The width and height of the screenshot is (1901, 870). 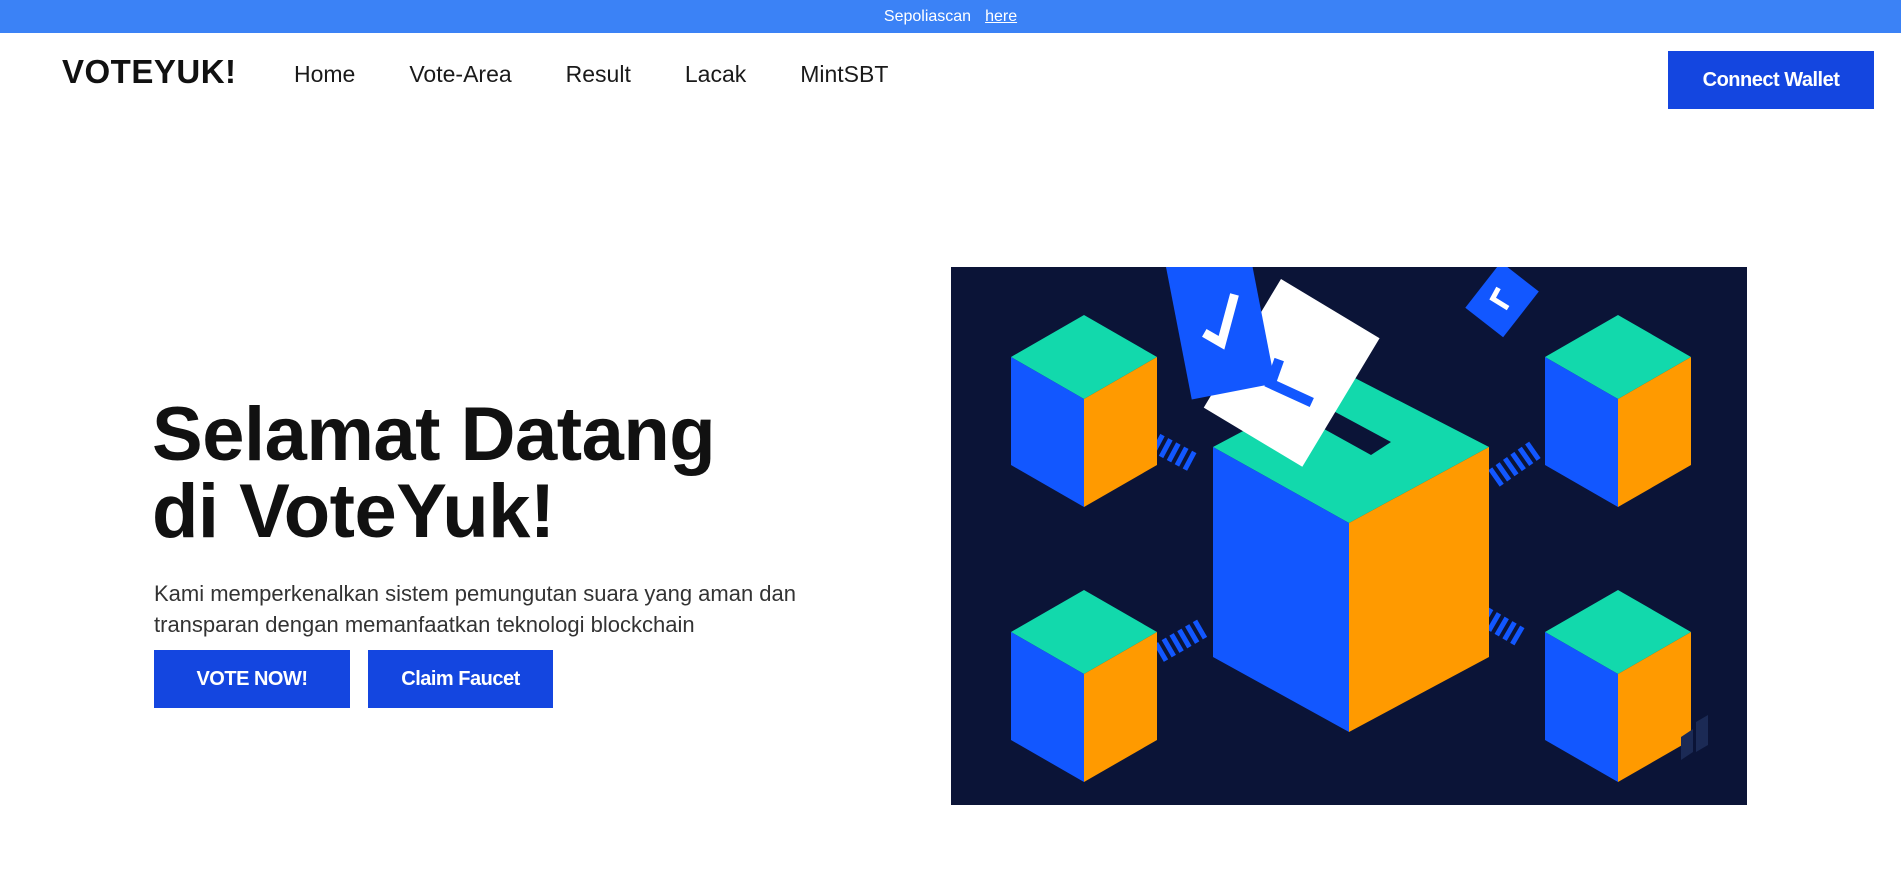 What do you see at coordinates (434, 434) in the screenshot?
I see `hero-title-line1: Selamat Datang` at bounding box center [434, 434].